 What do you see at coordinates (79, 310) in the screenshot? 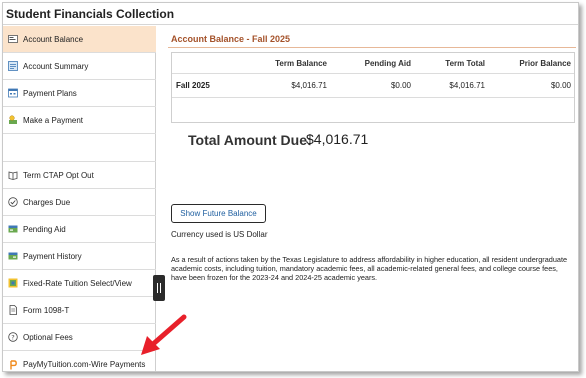
I see `sidebar-item-form-1098t: Form 1098-T` at bounding box center [79, 310].